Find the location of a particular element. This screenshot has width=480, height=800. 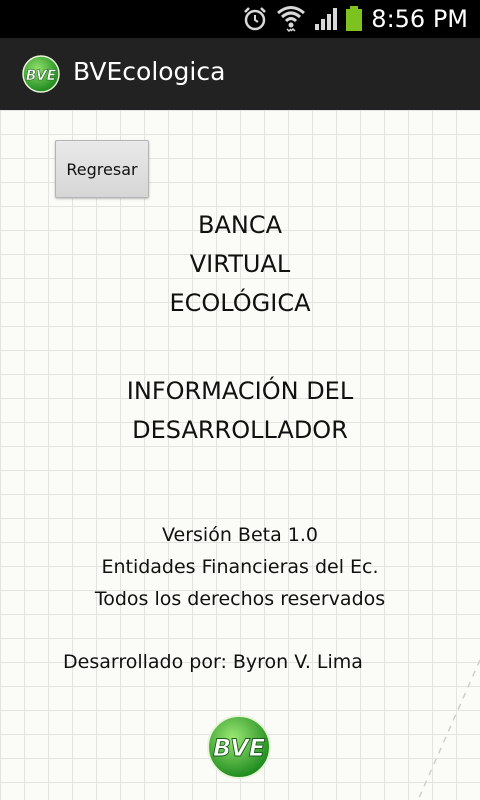

app-logo-icon: BVE is located at coordinates (41, 74).